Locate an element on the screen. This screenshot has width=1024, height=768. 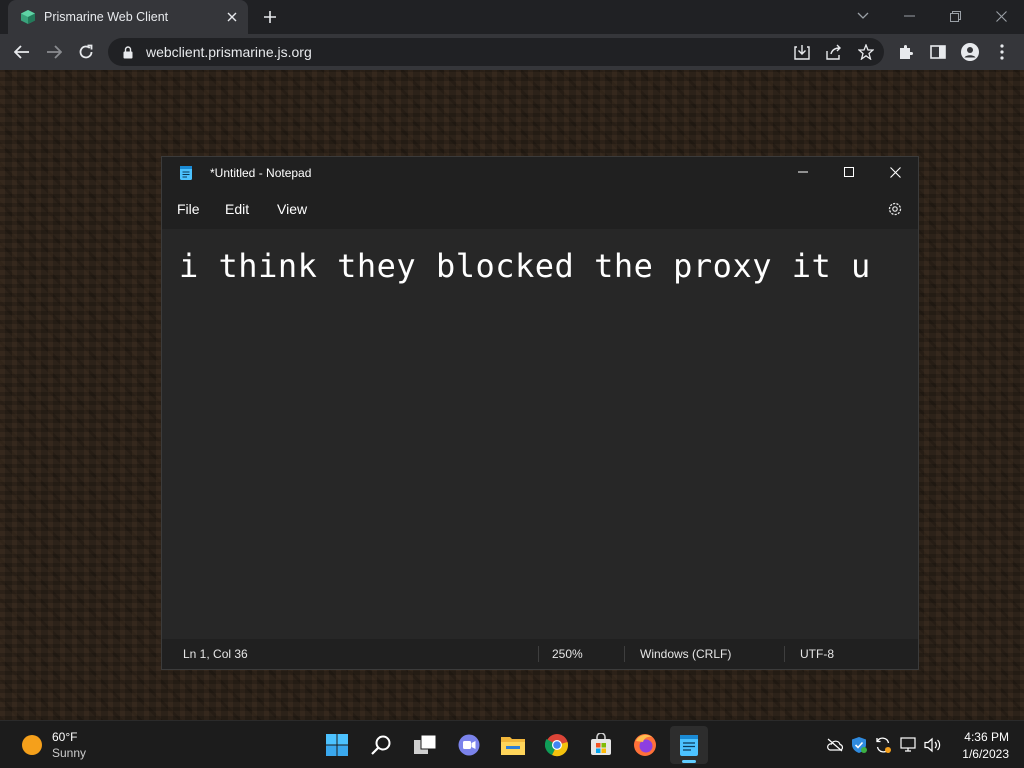
file-explorer-icon is located at coordinates (513, 745).